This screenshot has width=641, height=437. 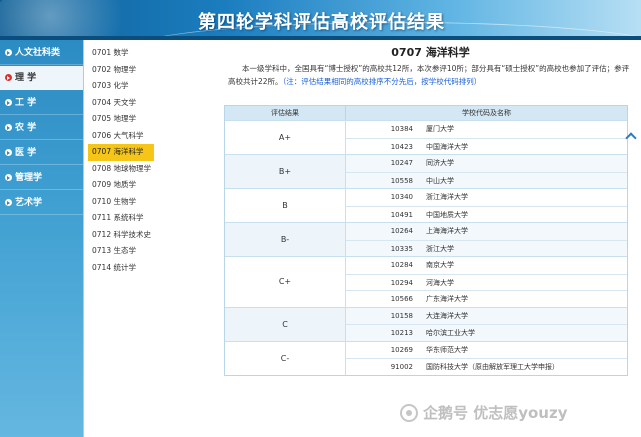 What do you see at coordinates (41, 153) in the screenshot?
I see `sidebar-item-4: 医 学` at bounding box center [41, 153].